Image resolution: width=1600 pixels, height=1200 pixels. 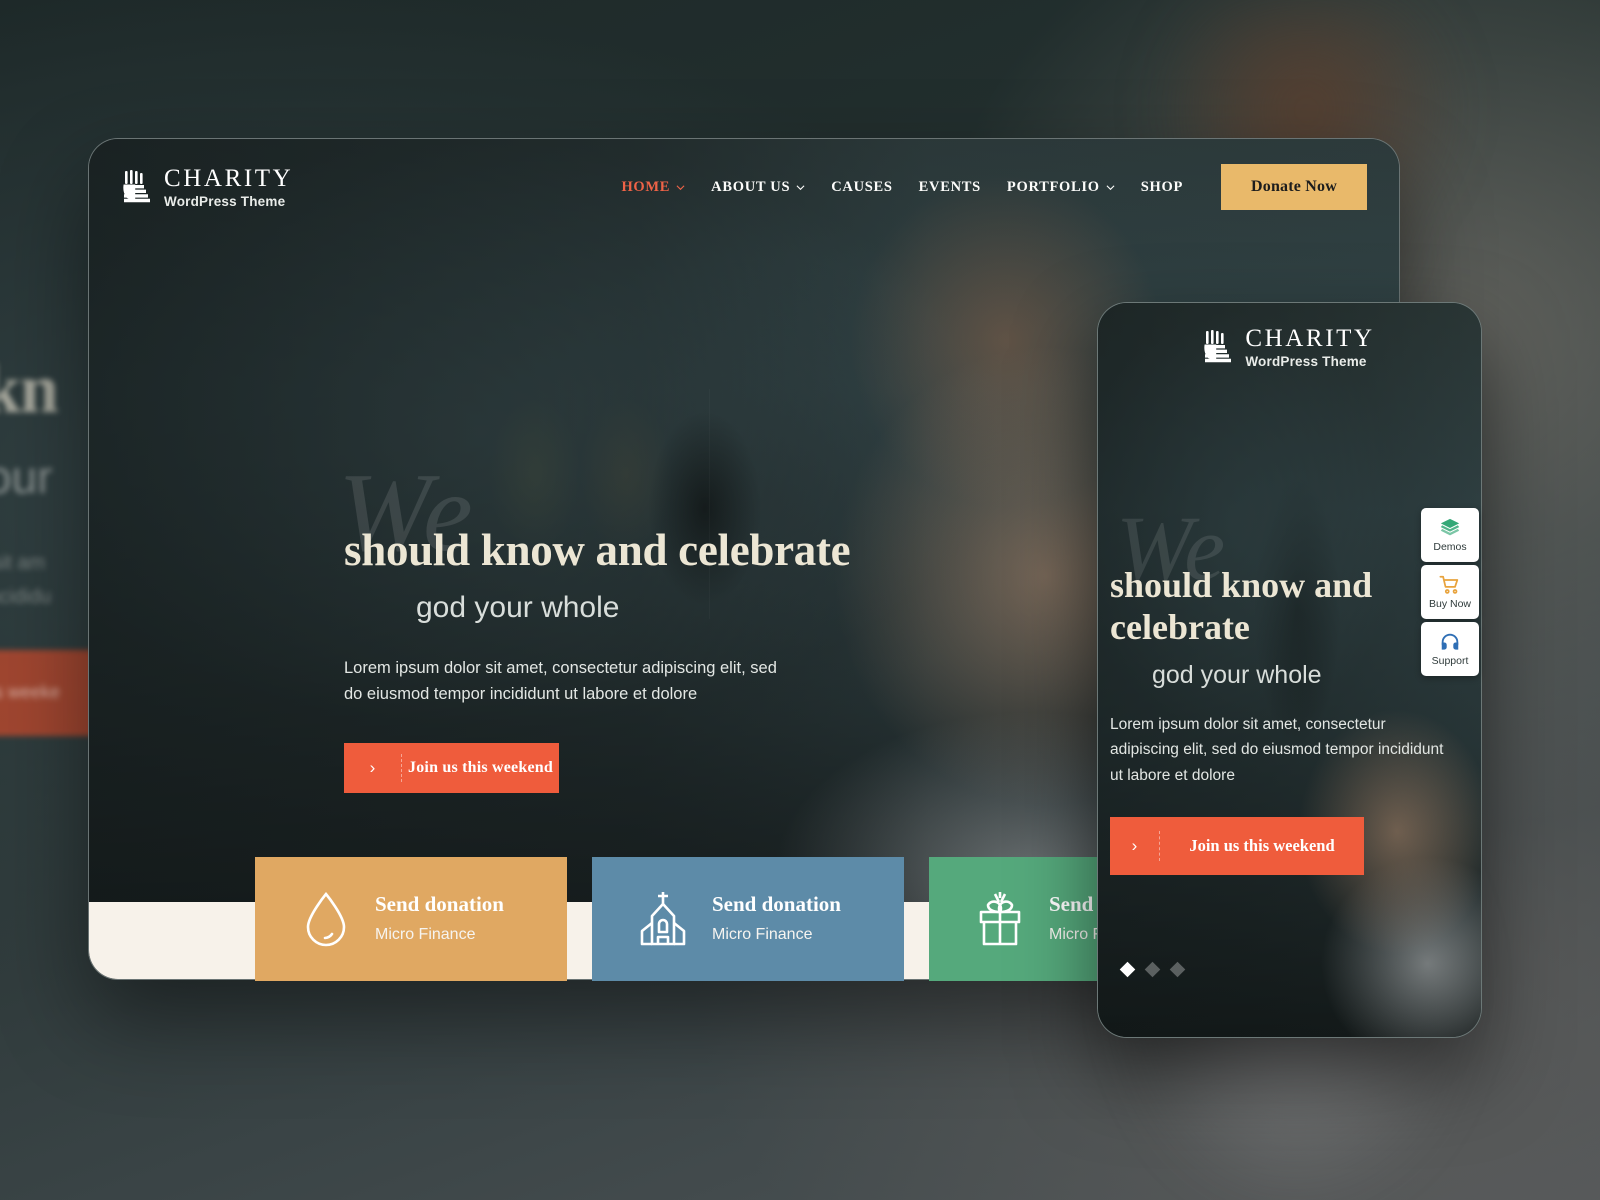 I want to click on logo-text: CHARITY WordPress Theme, so click(x=228, y=187).